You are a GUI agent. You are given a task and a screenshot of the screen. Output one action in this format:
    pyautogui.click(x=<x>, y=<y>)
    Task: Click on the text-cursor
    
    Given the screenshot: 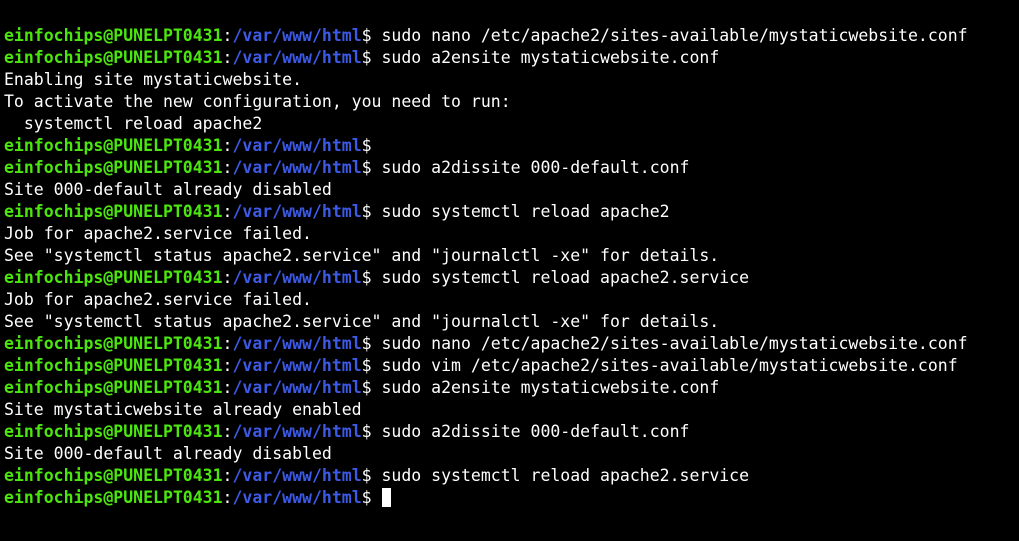 What is the action you would take?
    pyautogui.click(x=386, y=497)
    